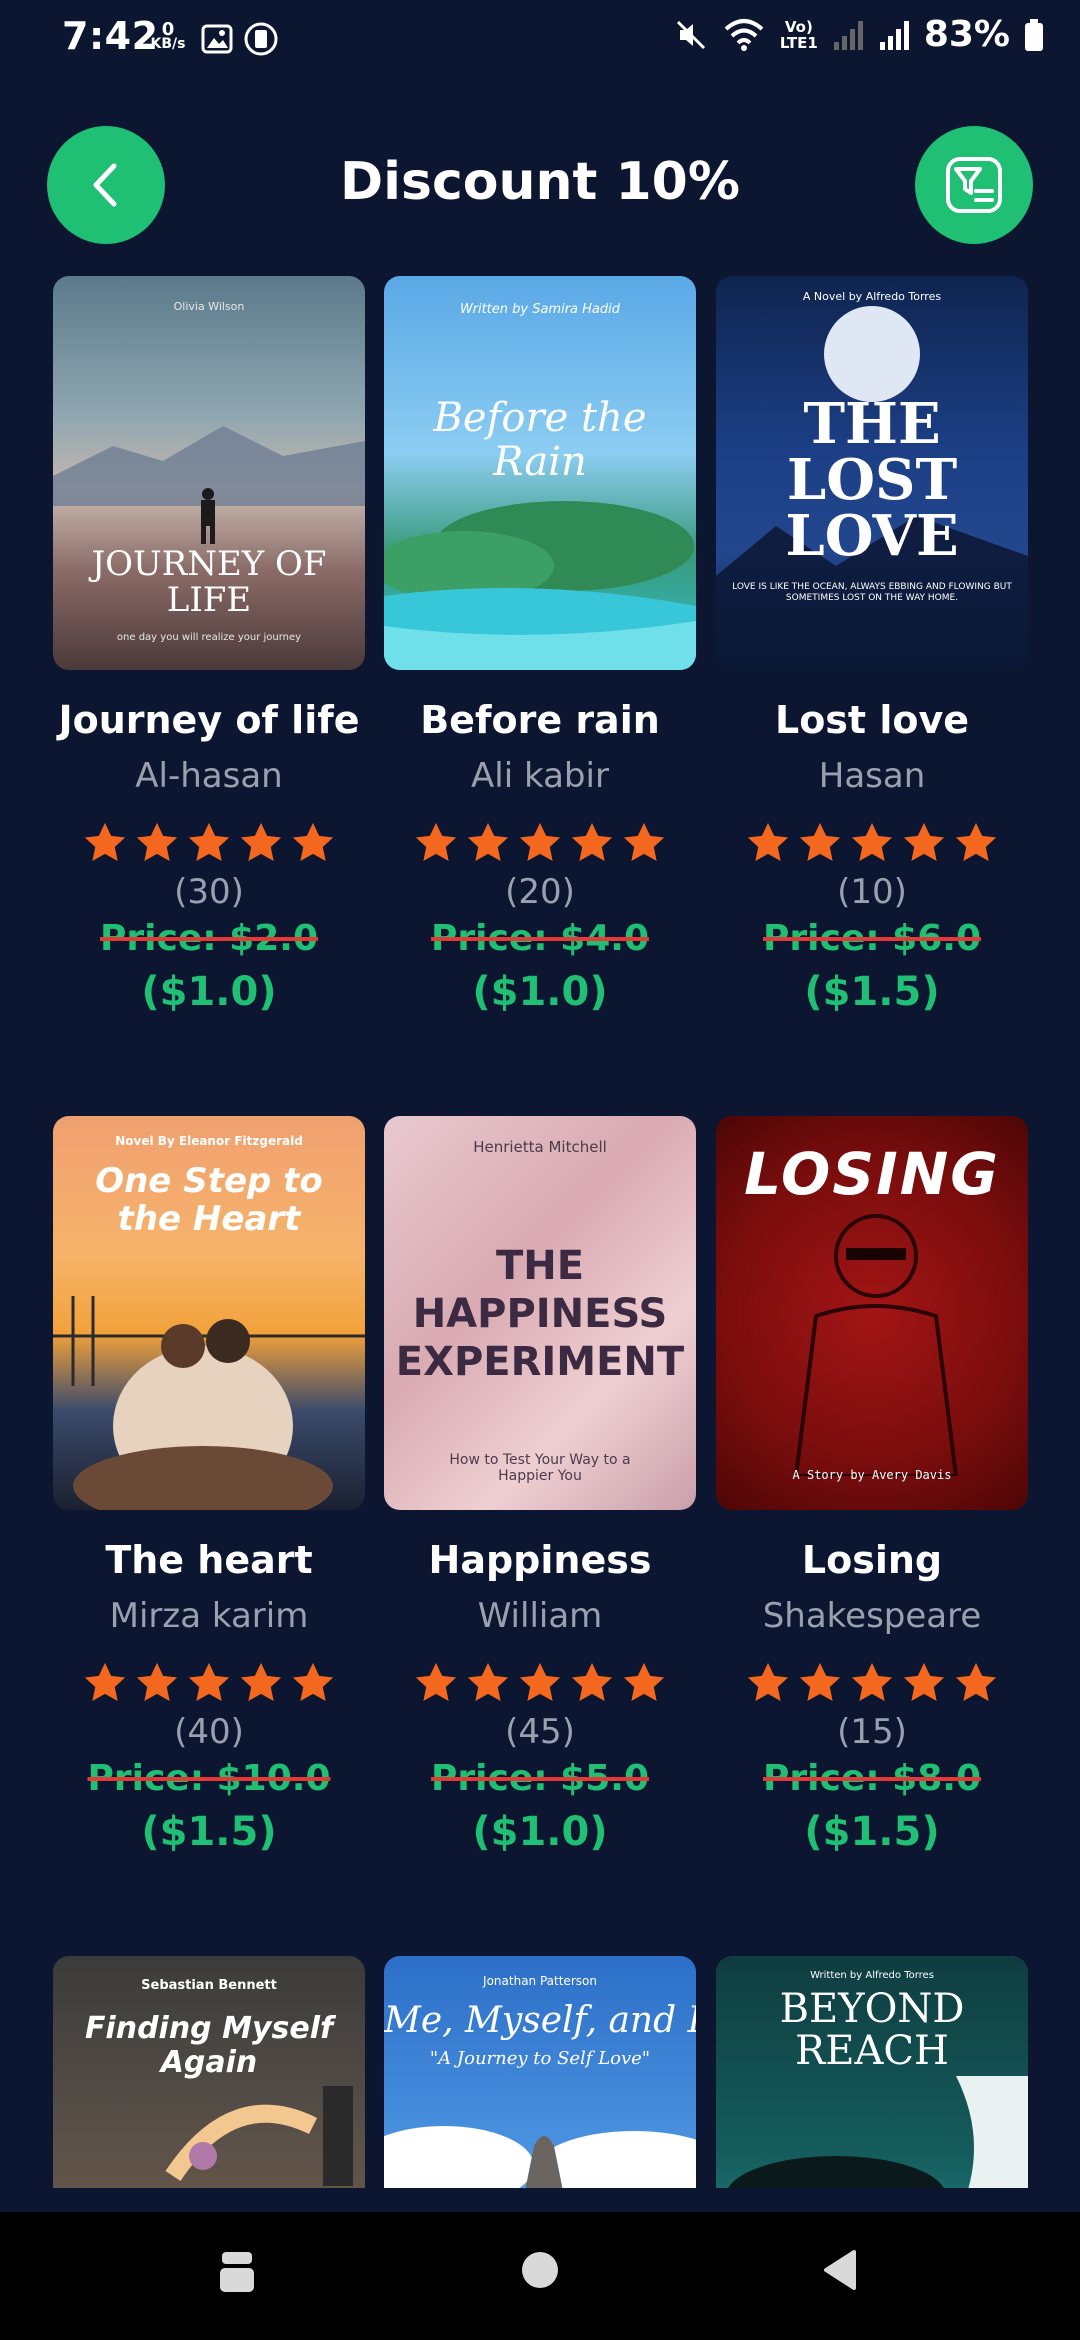 This screenshot has height=2340, width=1080. Describe the element at coordinates (540, 1778) in the screenshot. I see `original-price: Price: $5.0` at that location.